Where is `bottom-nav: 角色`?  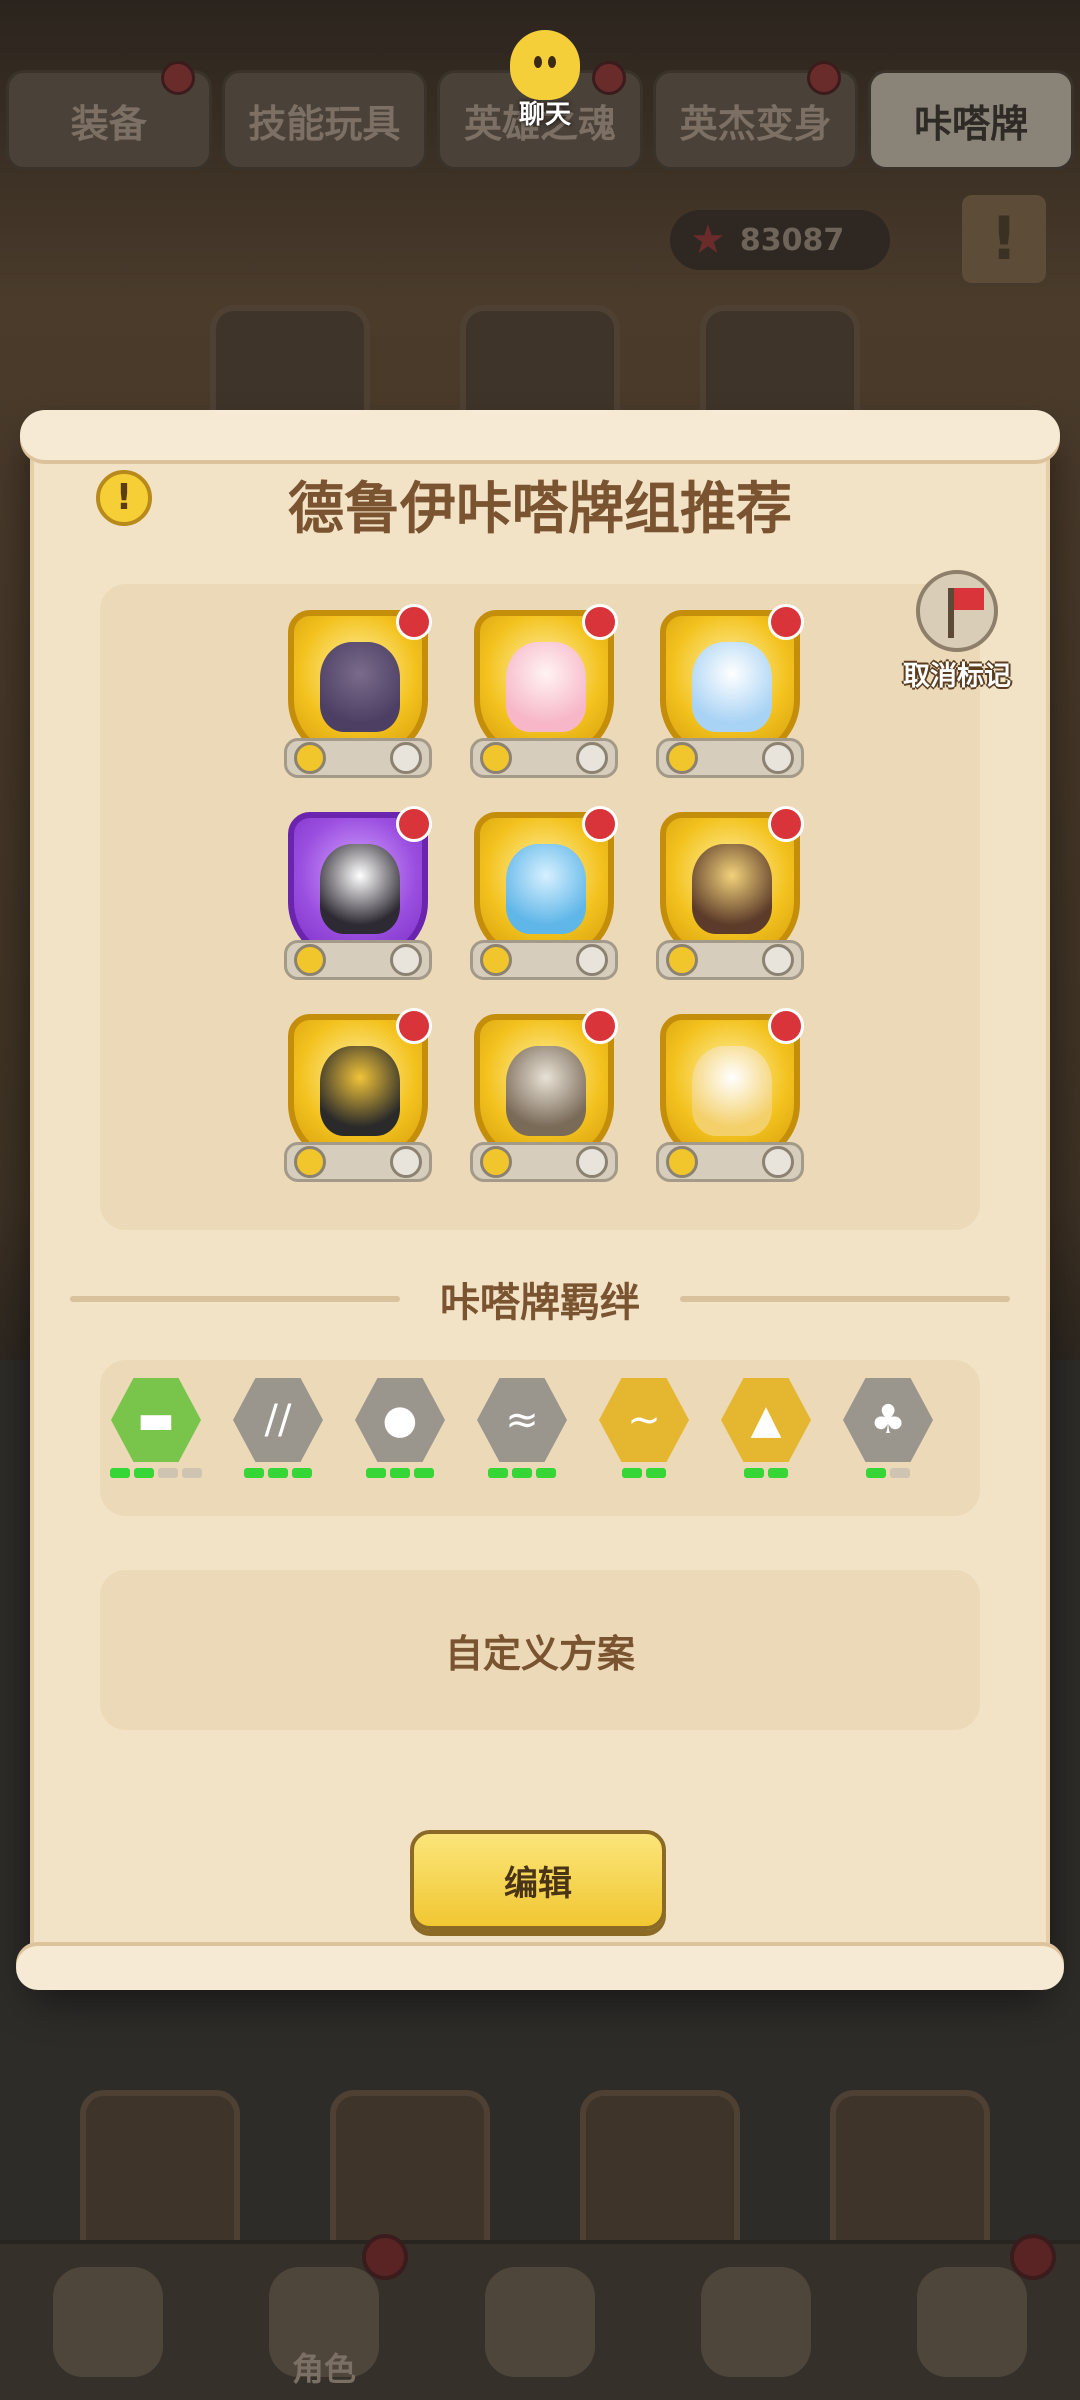 bottom-nav: 角色 is located at coordinates (540, 2317).